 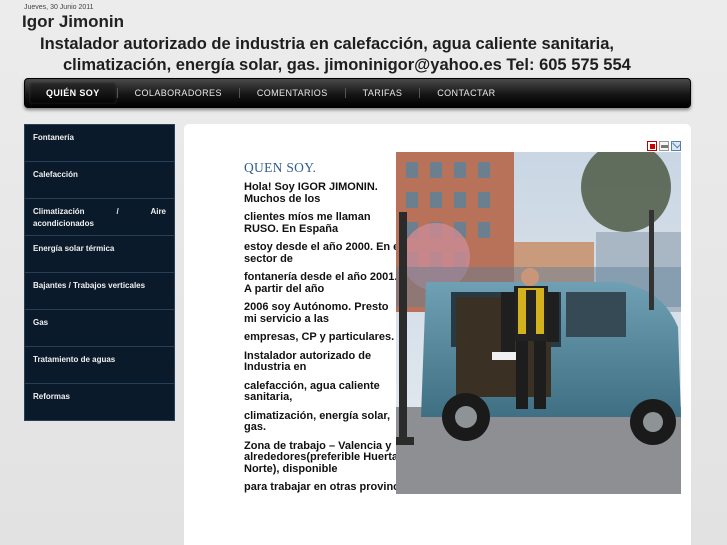 What do you see at coordinates (99, 402) in the screenshot?
I see `sidebar-item-reformas: Reformas` at bounding box center [99, 402].